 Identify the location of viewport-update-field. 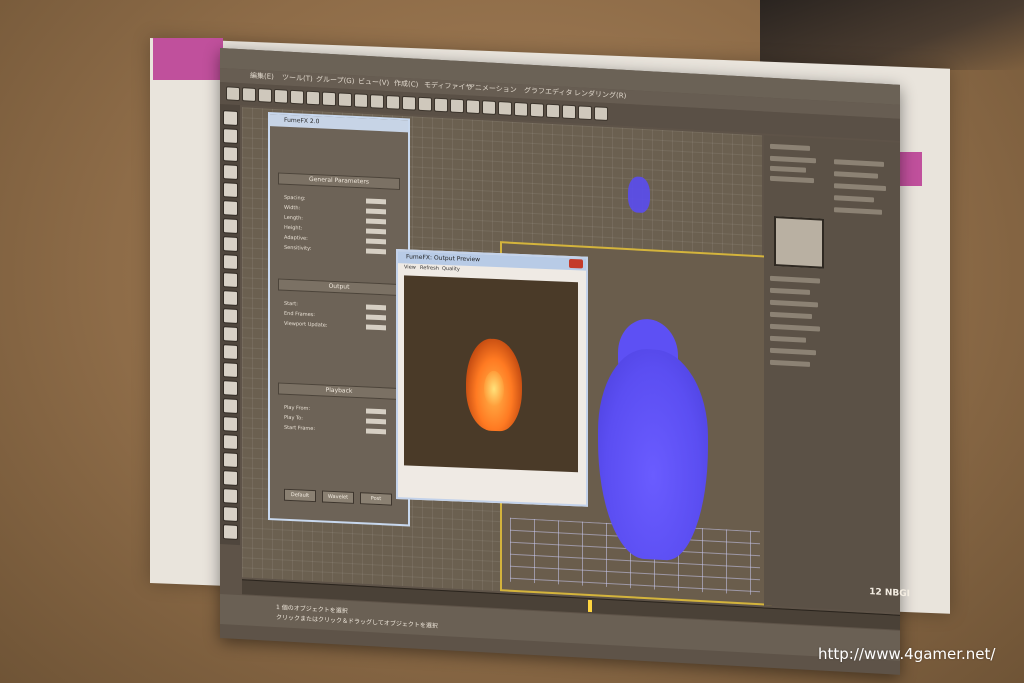
(376, 327).